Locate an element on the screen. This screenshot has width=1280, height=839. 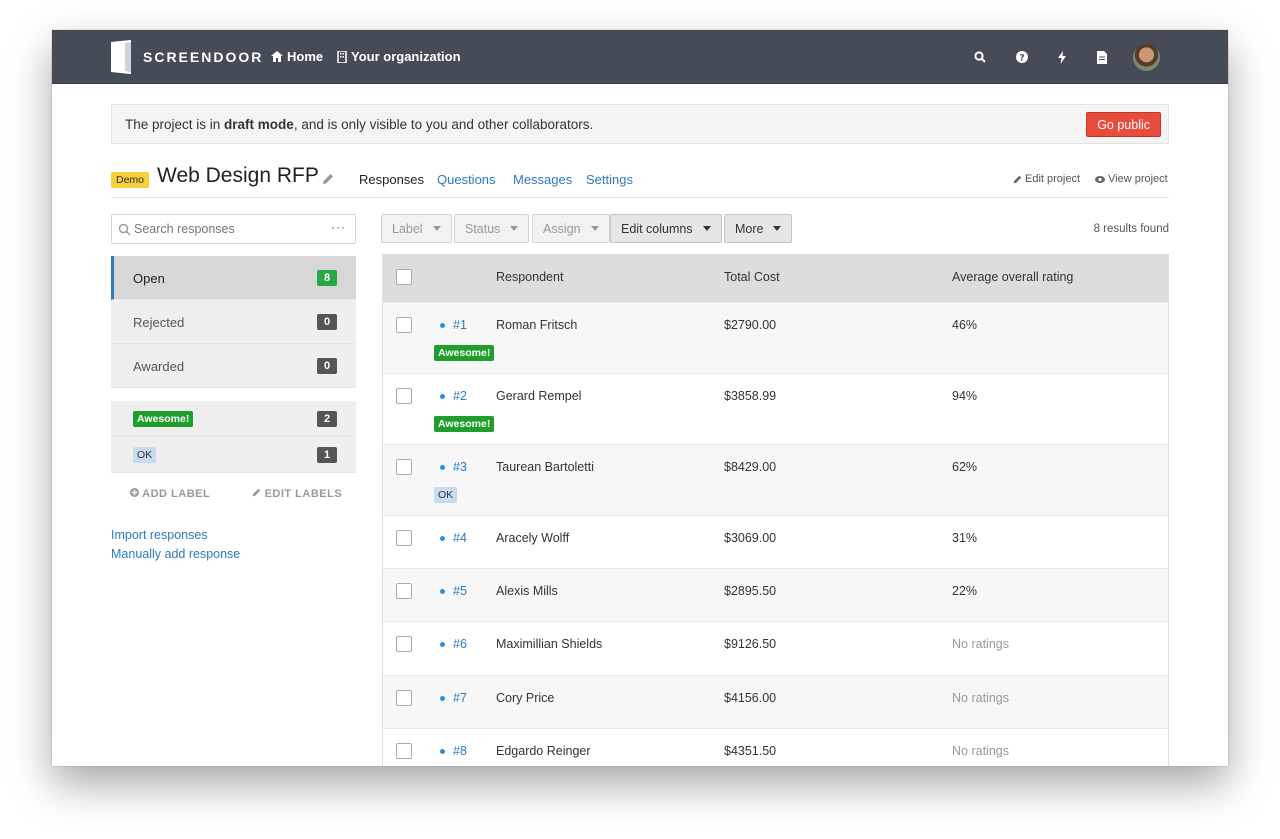
nav-home-label: Home is located at coordinates (305, 56).